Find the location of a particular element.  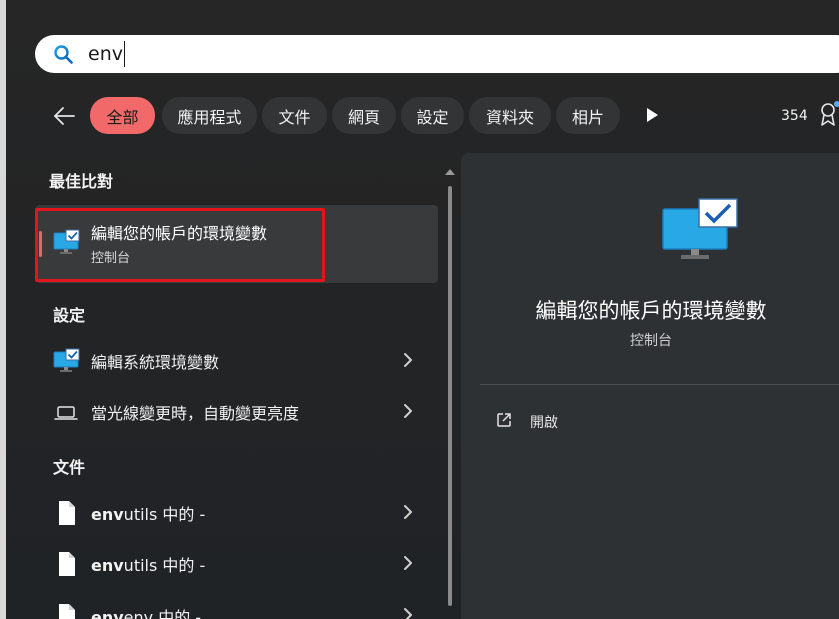

settings-item-edit-system-env: 編輯系統環境變數 is located at coordinates (237, 360).